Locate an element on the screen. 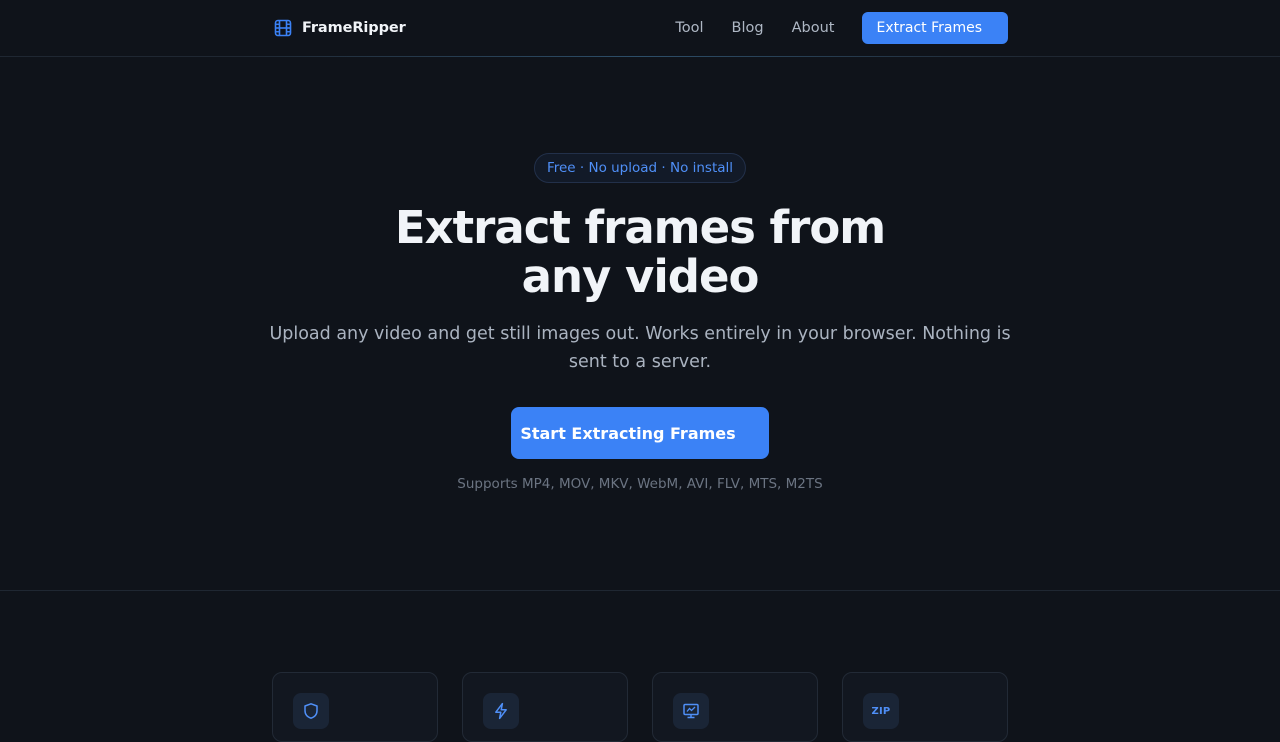 This screenshot has width=1280, height=742. zip-icon-label: ZIP is located at coordinates (881, 711).